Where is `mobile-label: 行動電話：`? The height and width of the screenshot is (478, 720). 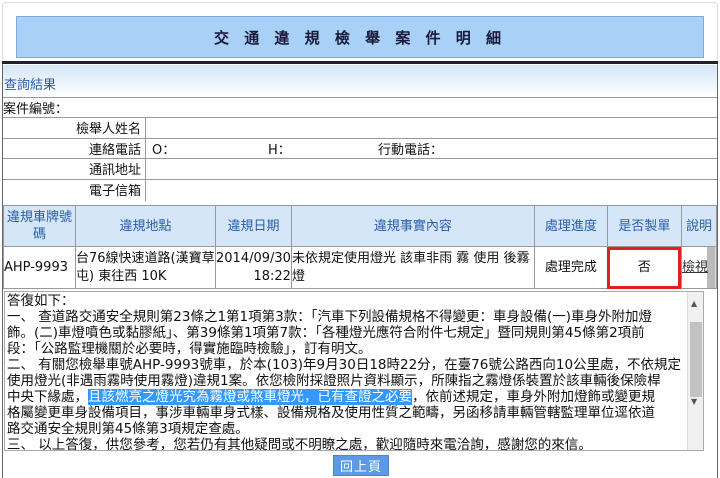 mobile-label: 行動電話： is located at coordinates (411, 150).